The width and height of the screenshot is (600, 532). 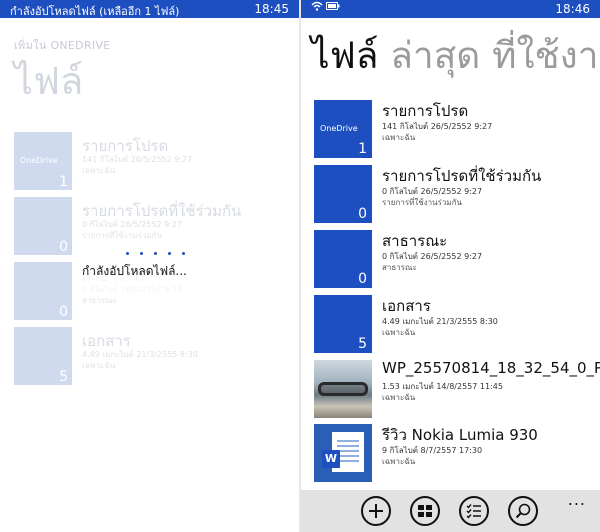 I want to click on add-icon, so click(x=376, y=511).